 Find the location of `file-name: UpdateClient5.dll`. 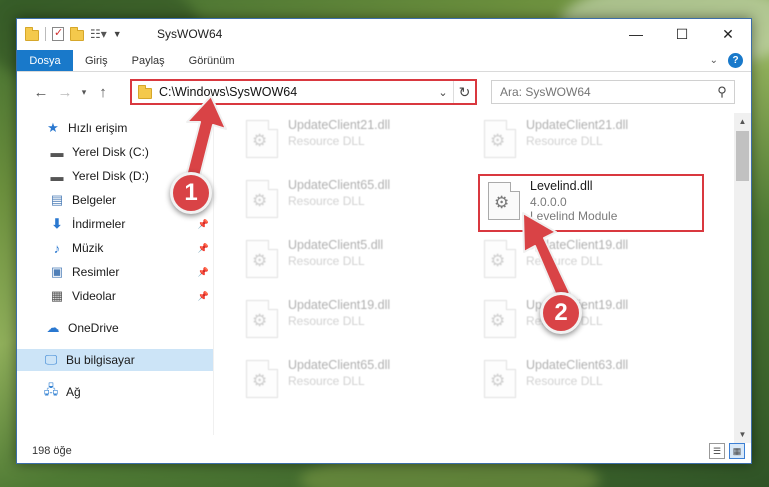

file-name: UpdateClient5.dll is located at coordinates (336, 245).